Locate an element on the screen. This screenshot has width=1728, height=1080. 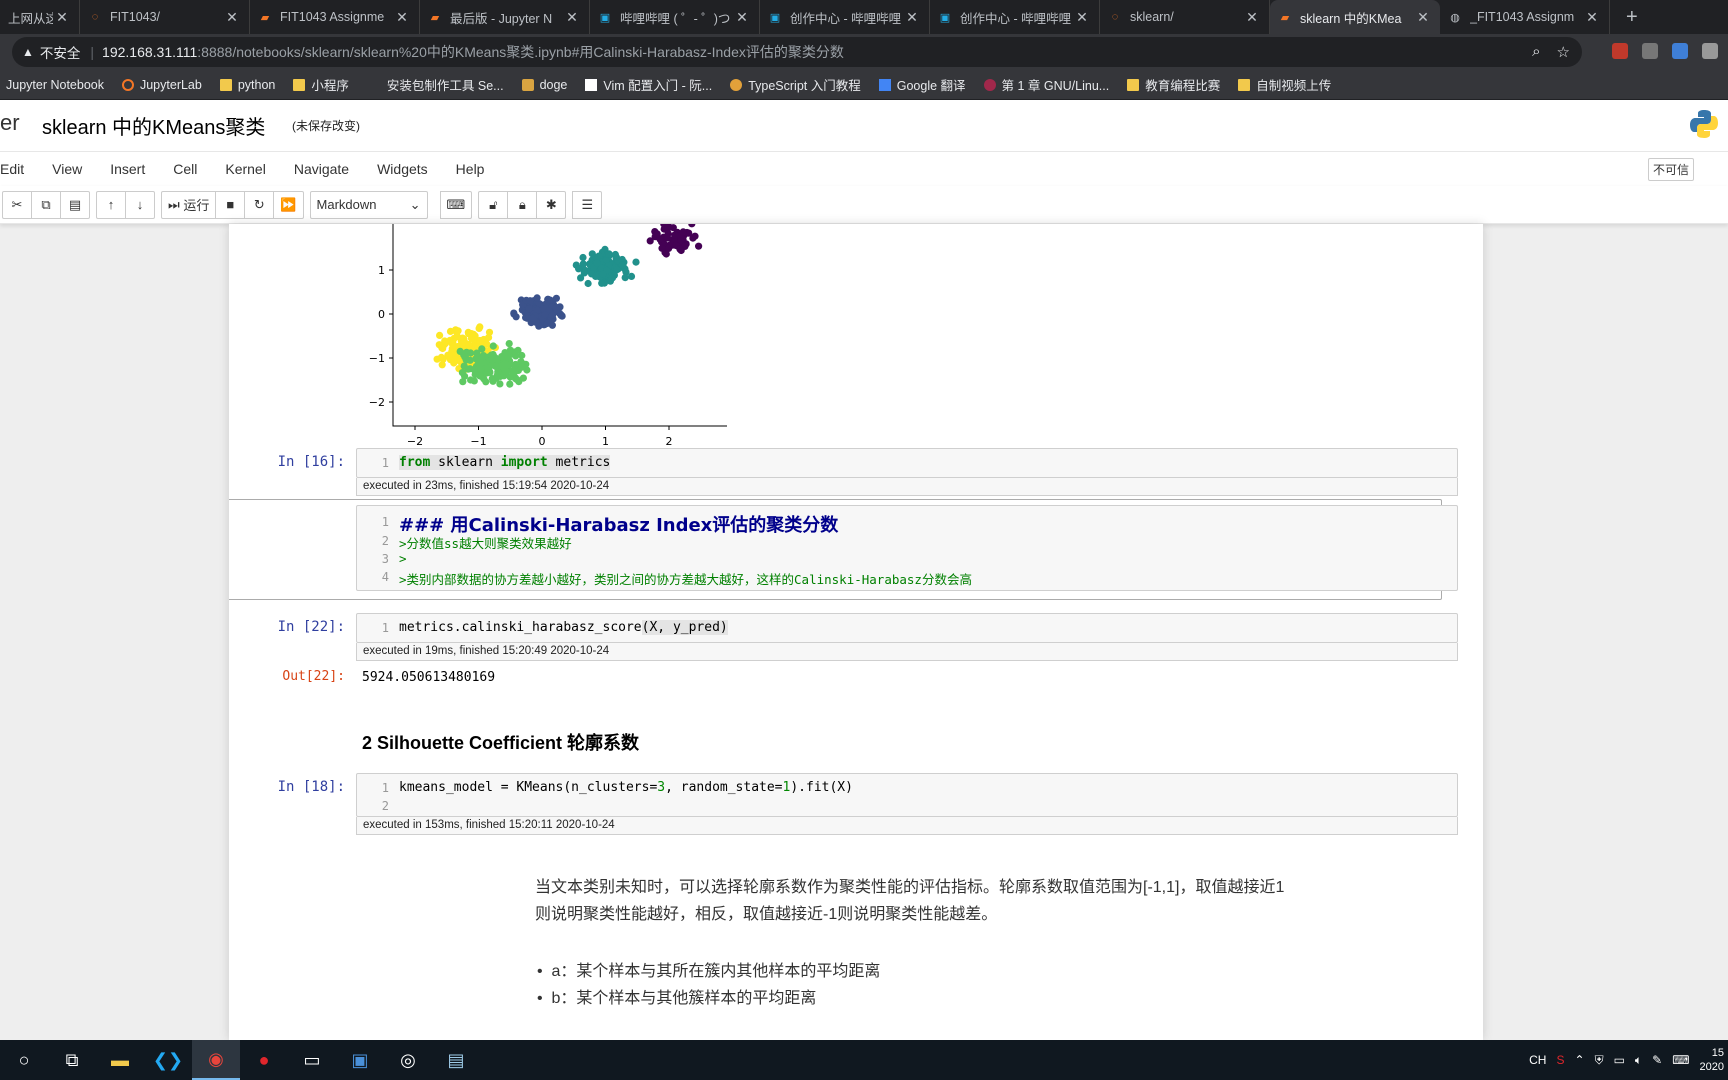
menu-kernel: Kernel is located at coordinates (245, 169).